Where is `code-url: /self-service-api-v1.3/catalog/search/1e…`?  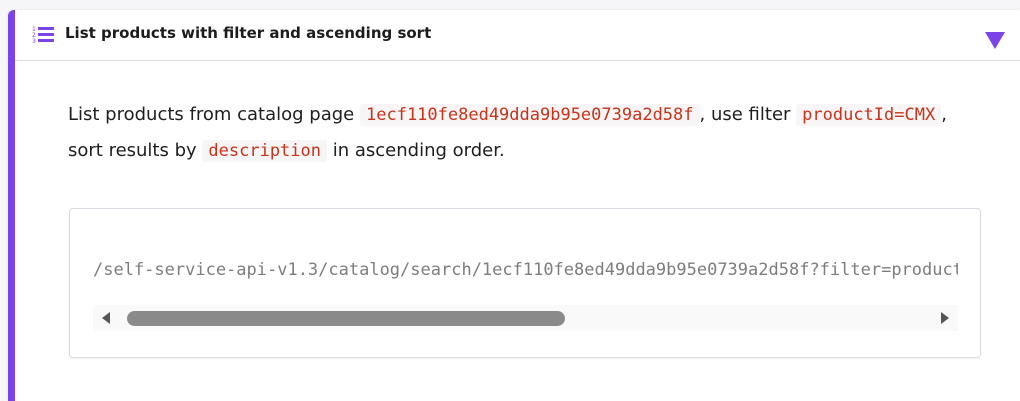
code-url: /self-service-api-v1.3/catalog/search/1e… is located at coordinates (525, 270).